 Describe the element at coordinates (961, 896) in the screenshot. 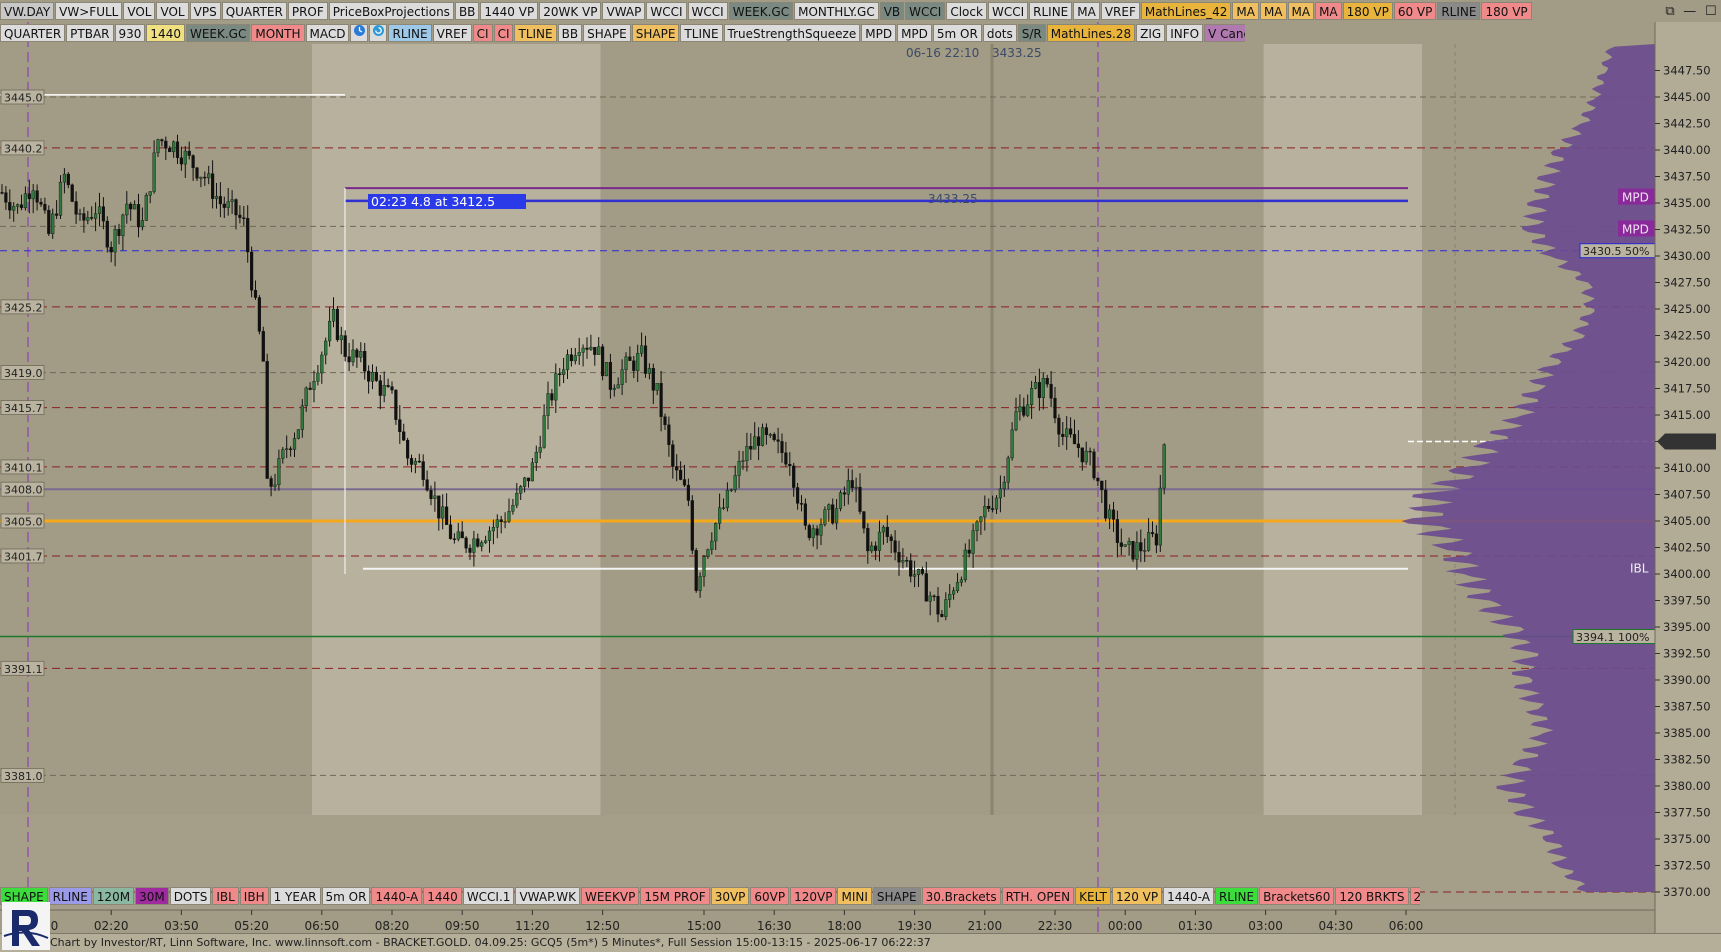

I see `indicator-button-30-brackets: 30.Brackets` at that location.